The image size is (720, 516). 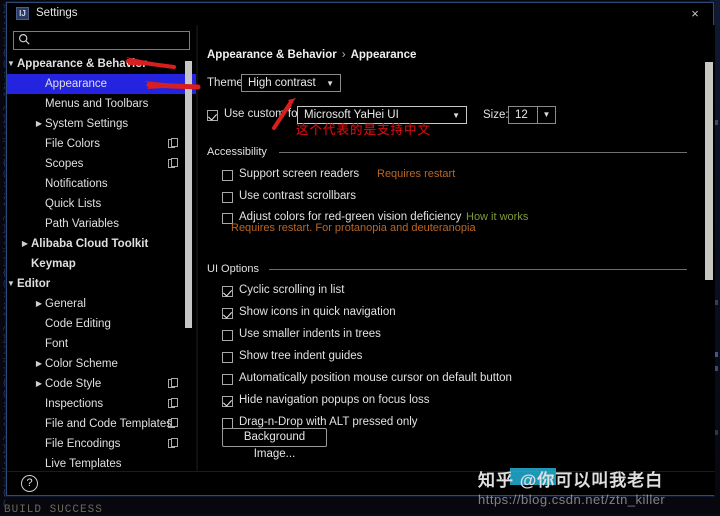 What do you see at coordinates (384, 55) in the screenshot?
I see `breadcrumb-current: Appearance` at bounding box center [384, 55].